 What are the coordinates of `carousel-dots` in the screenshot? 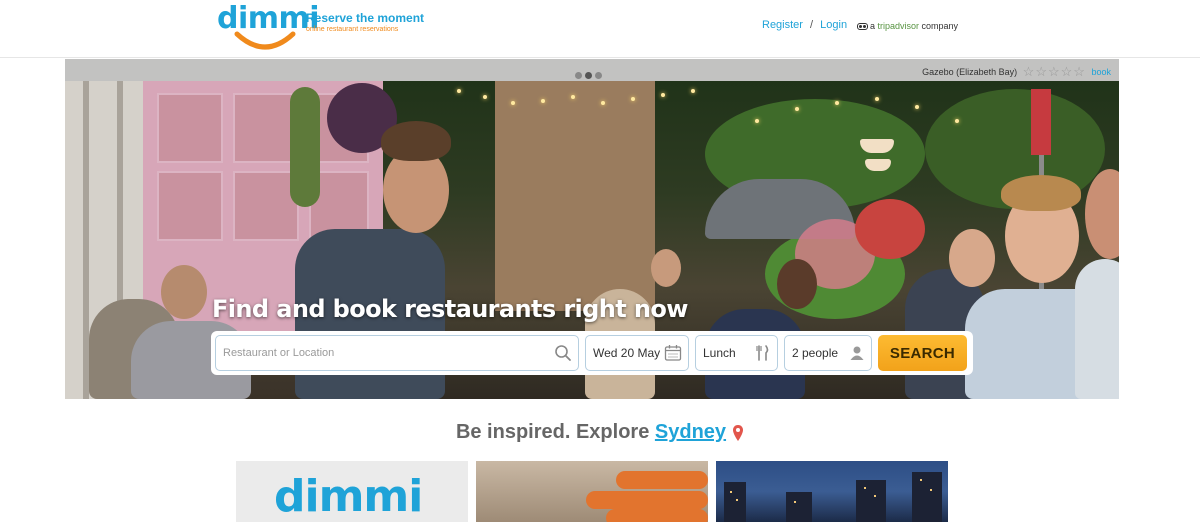 It's located at (590, 75).